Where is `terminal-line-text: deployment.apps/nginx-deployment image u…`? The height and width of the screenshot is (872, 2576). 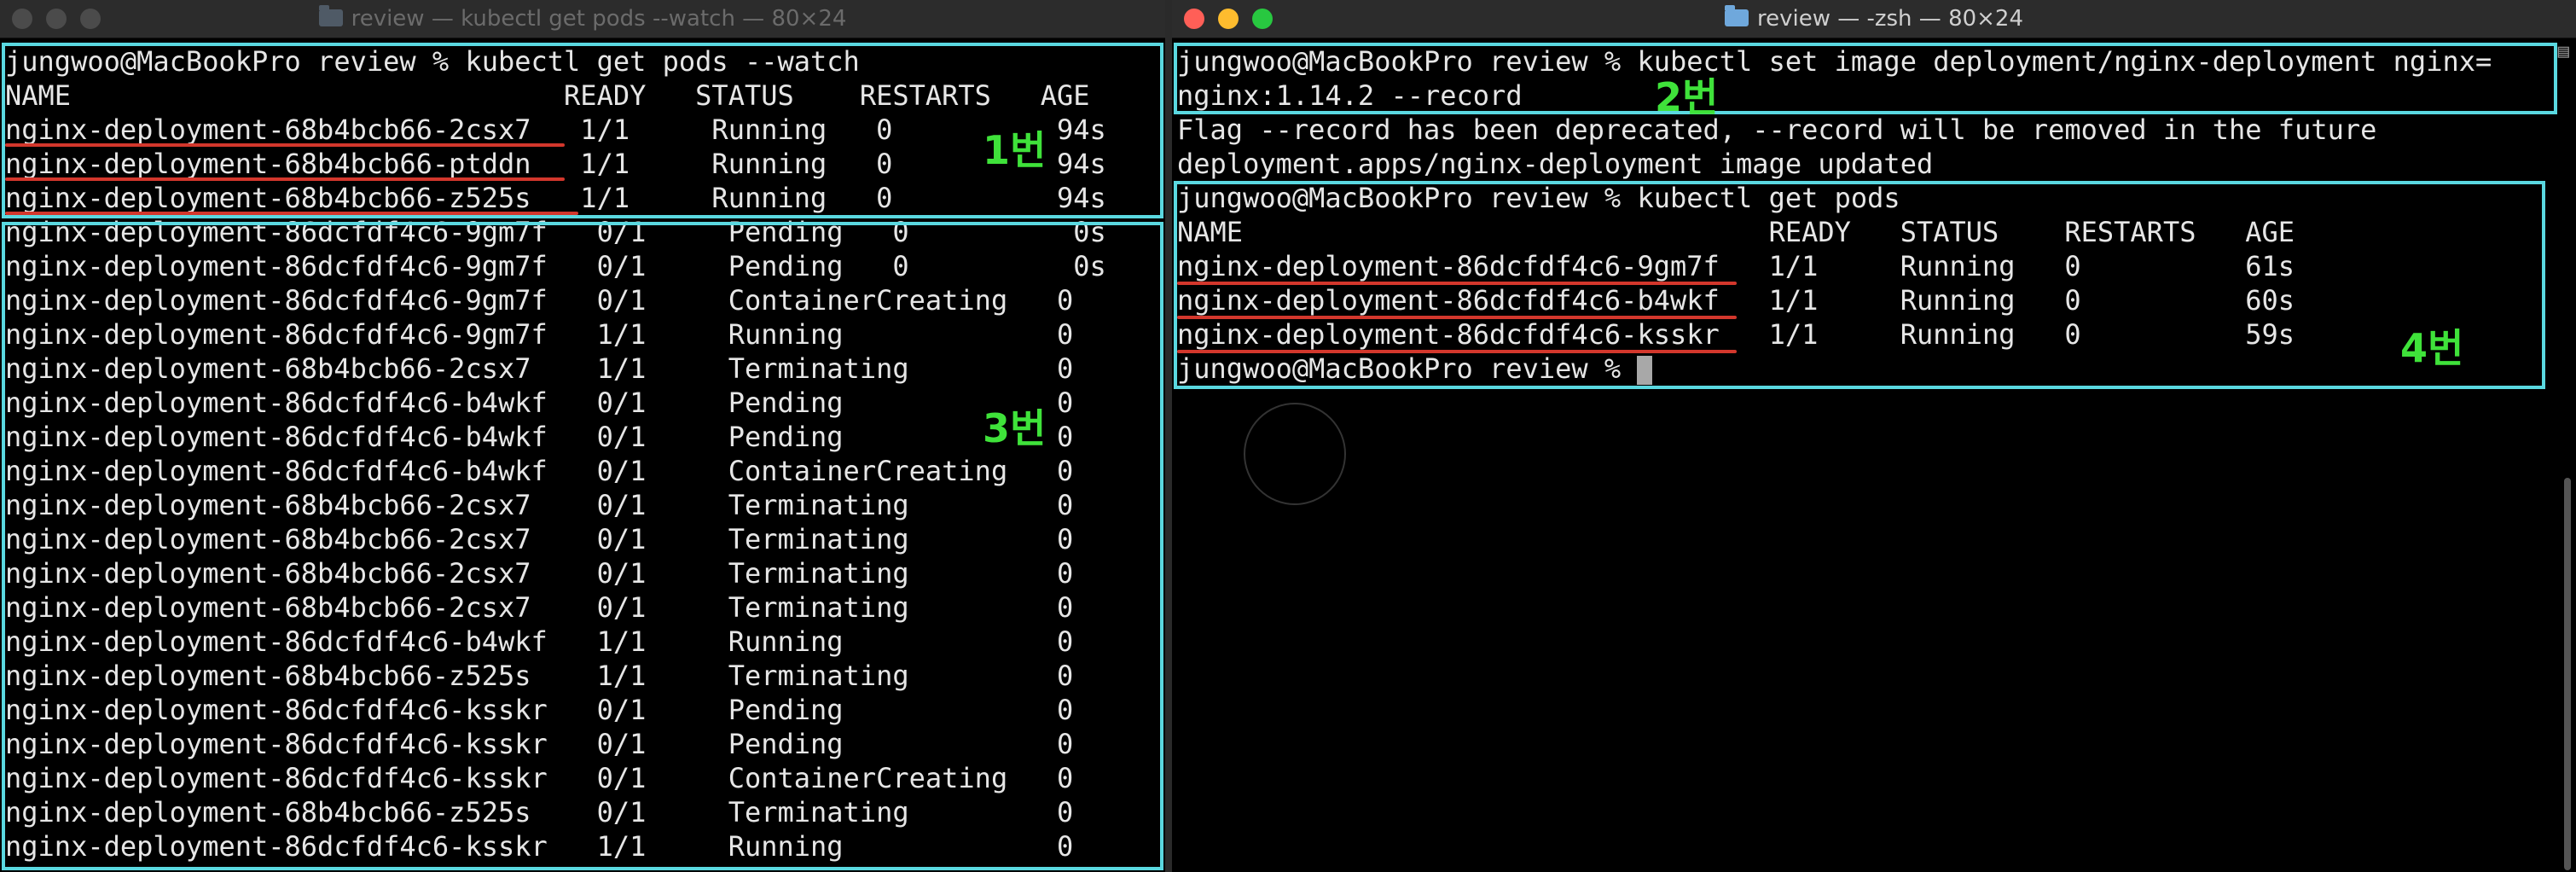 terminal-line-text: deployment.apps/nginx-deployment image u… is located at coordinates (1555, 164).